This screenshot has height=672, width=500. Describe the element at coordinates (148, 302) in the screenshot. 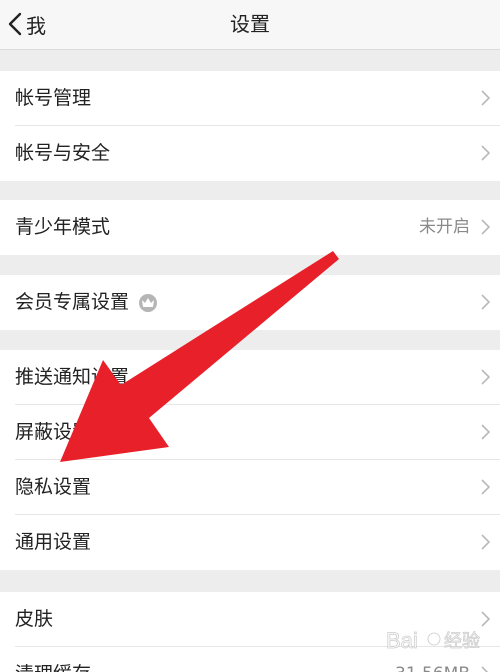

I see `crown-icon` at that location.